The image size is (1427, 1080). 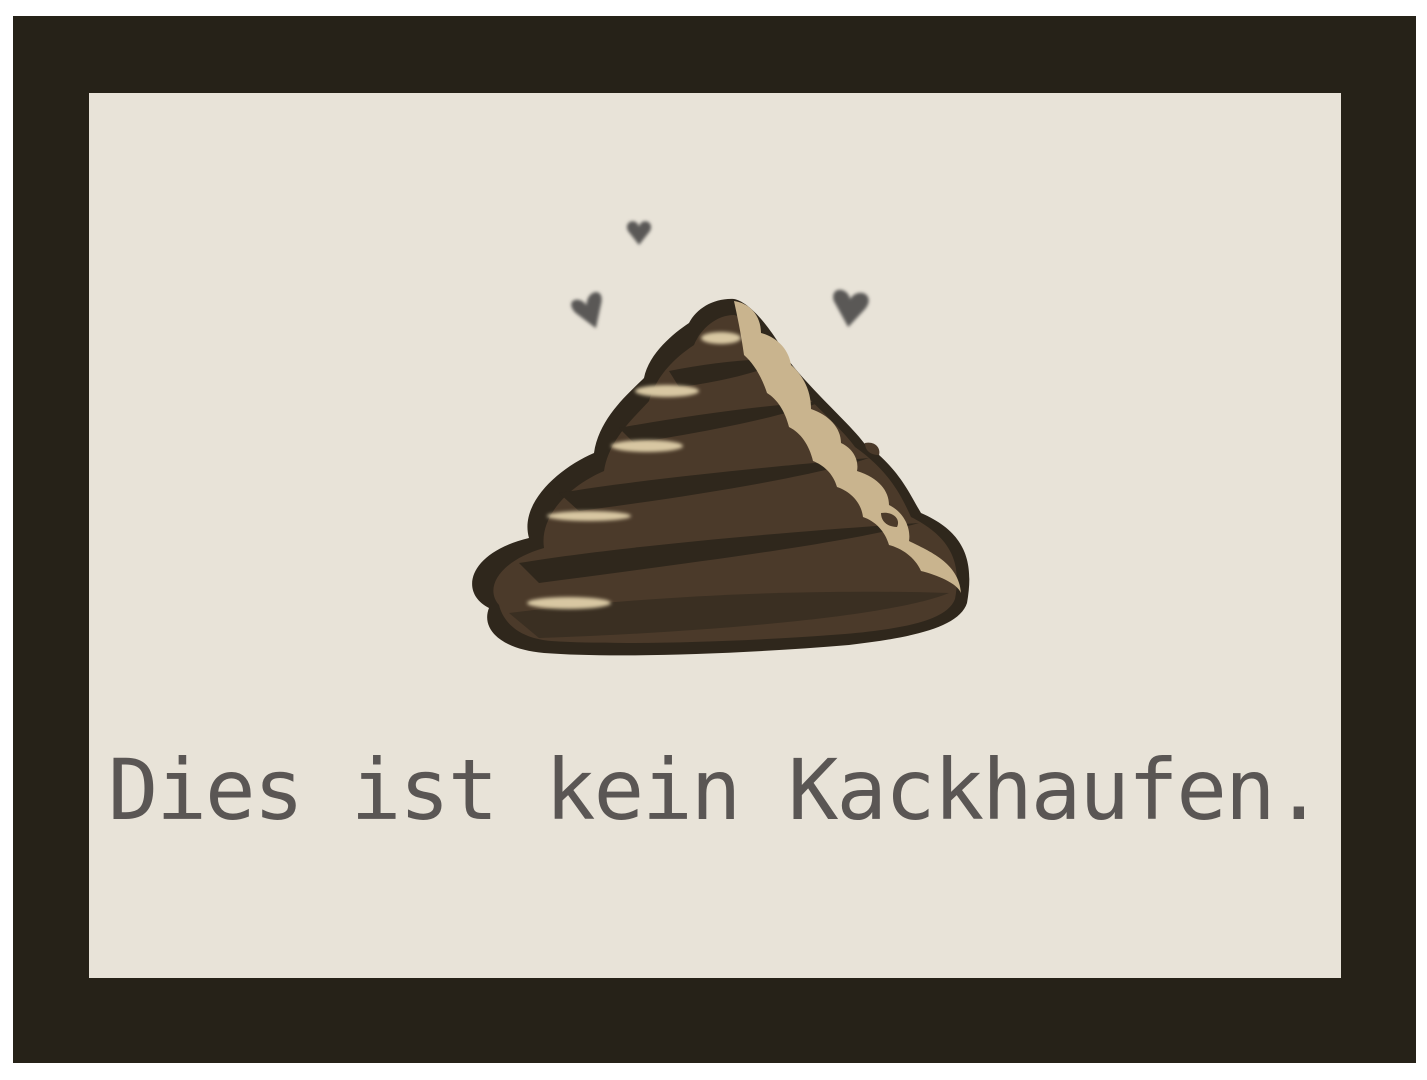 What do you see at coordinates (715, 790) in the screenshot?
I see `caption-text: Dies ist kein Kackhaufen.` at bounding box center [715, 790].